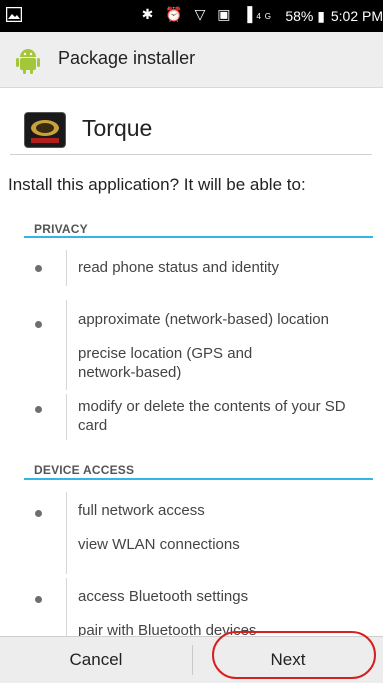 The height and width of the screenshot is (683, 383). I want to click on permission-item: precise location (GPS and network-based), so click(165, 363).